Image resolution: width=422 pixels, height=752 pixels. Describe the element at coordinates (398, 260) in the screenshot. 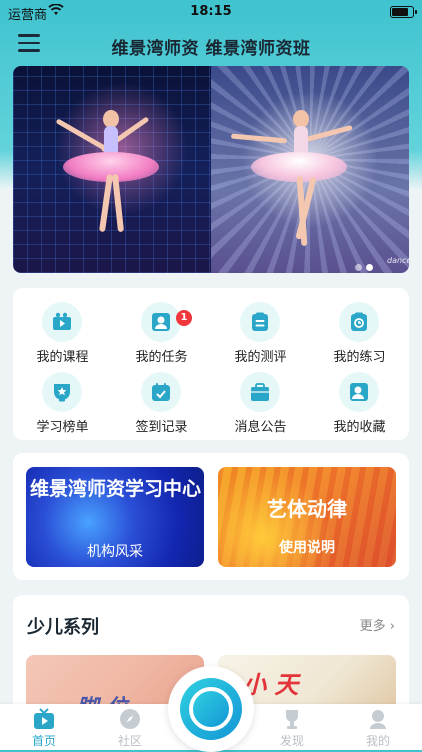

I see `banner-watermark: dance` at that location.